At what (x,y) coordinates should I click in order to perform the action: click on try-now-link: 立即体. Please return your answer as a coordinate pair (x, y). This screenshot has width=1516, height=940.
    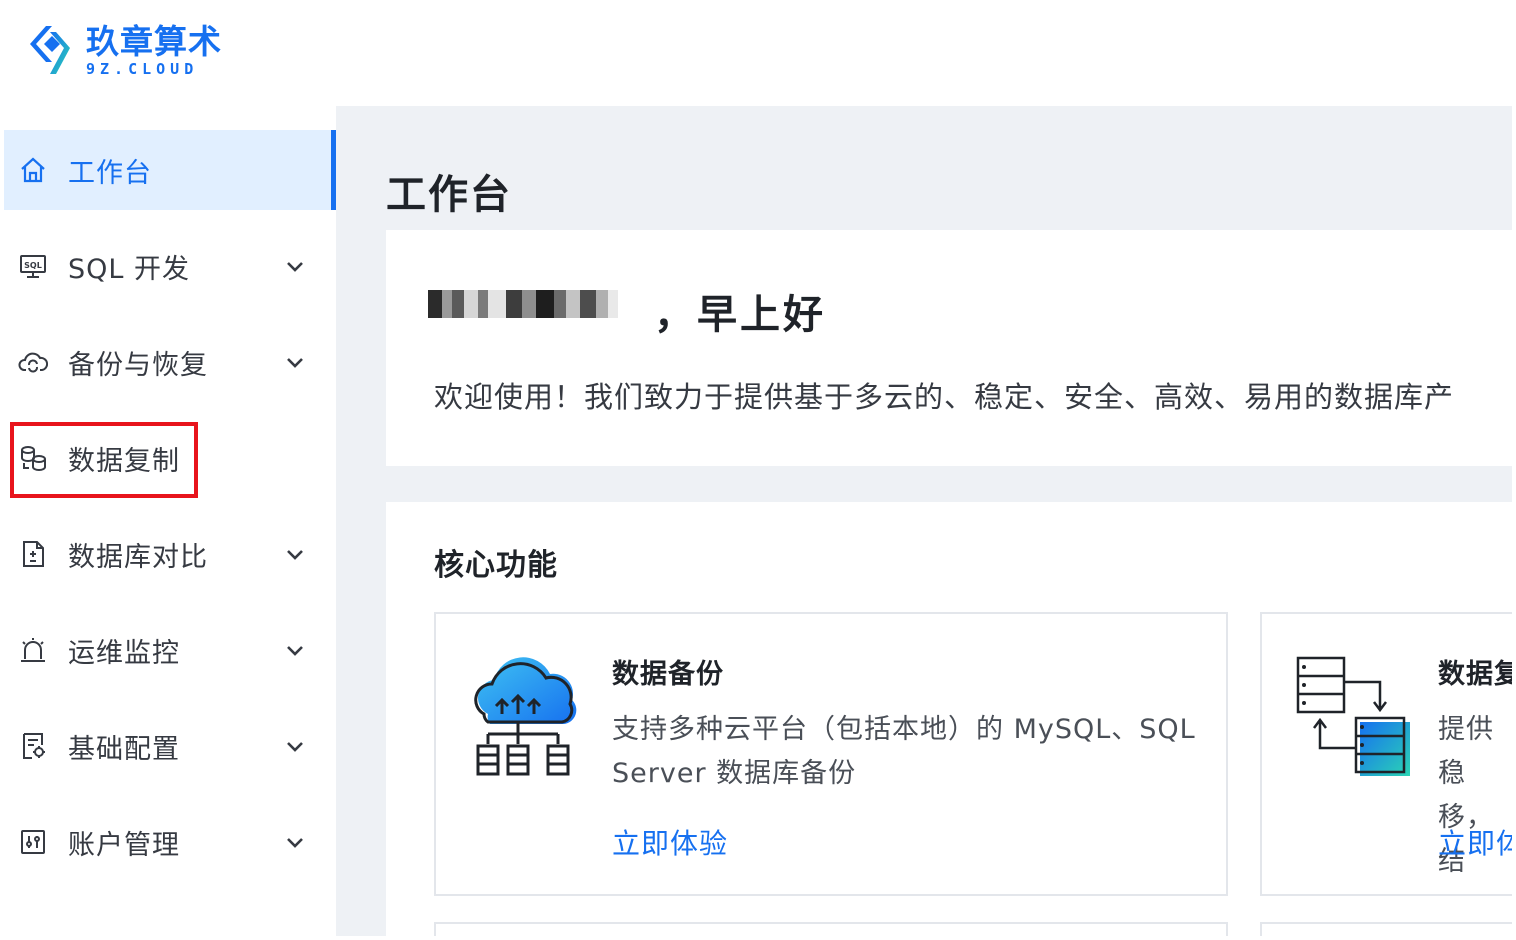
    Looking at the image, I should click on (1475, 842).